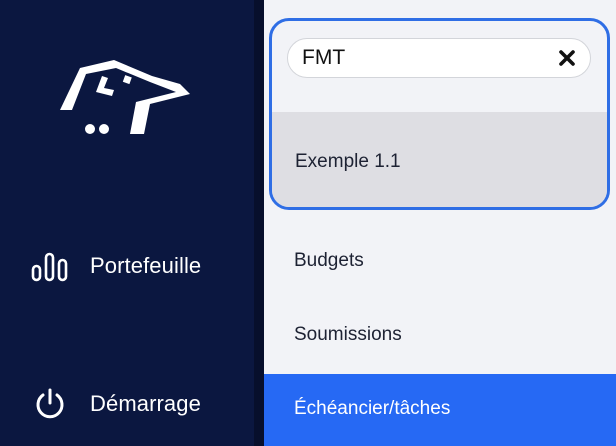  I want to click on sidebar-divider, so click(259, 223).